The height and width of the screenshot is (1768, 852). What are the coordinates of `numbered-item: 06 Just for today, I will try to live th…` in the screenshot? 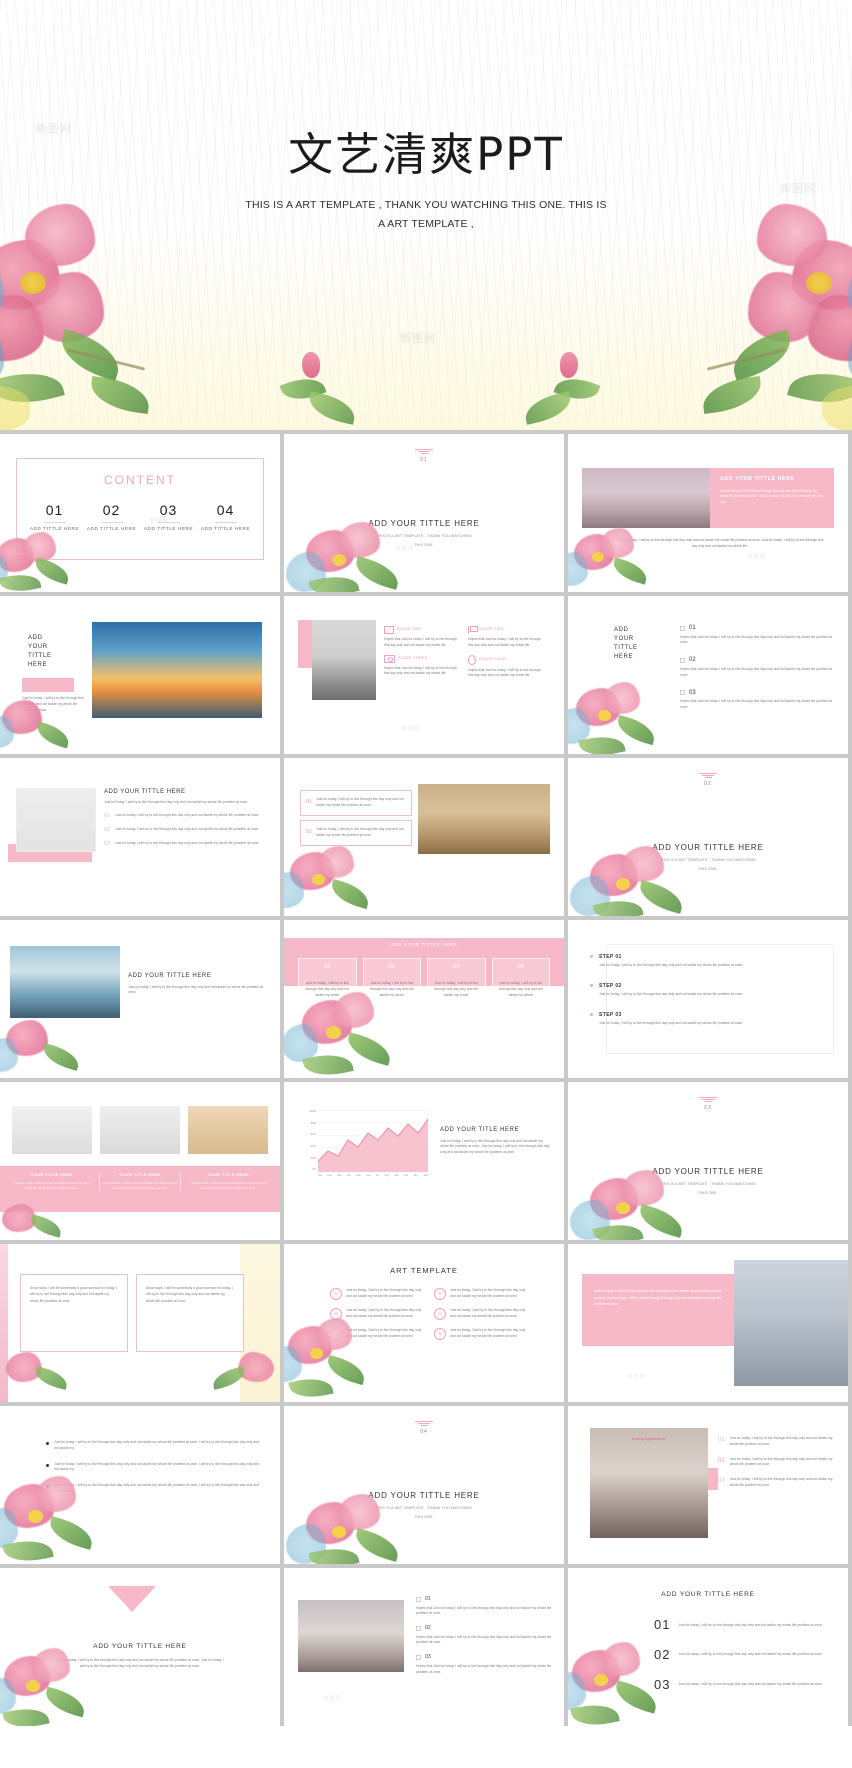 It's located at (481, 1334).